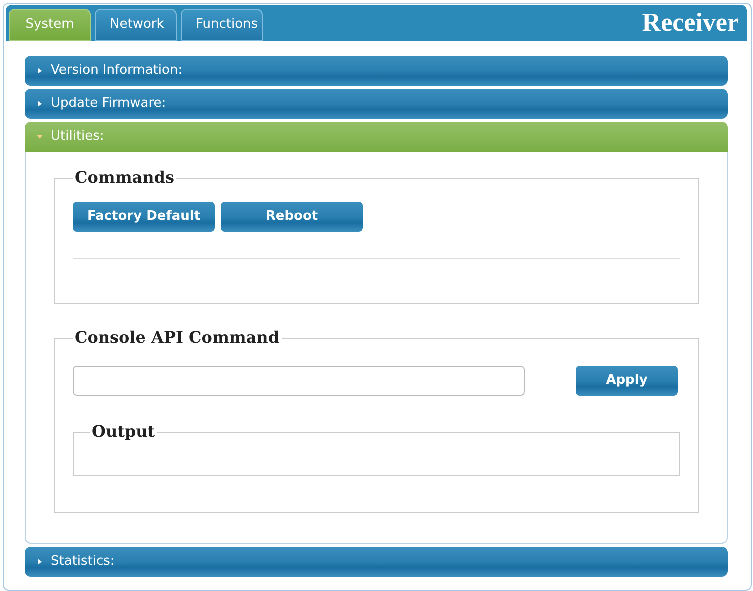 The width and height of the screenshot is (753, 591). I want to click on group-title: Commands, so click(125, 178).